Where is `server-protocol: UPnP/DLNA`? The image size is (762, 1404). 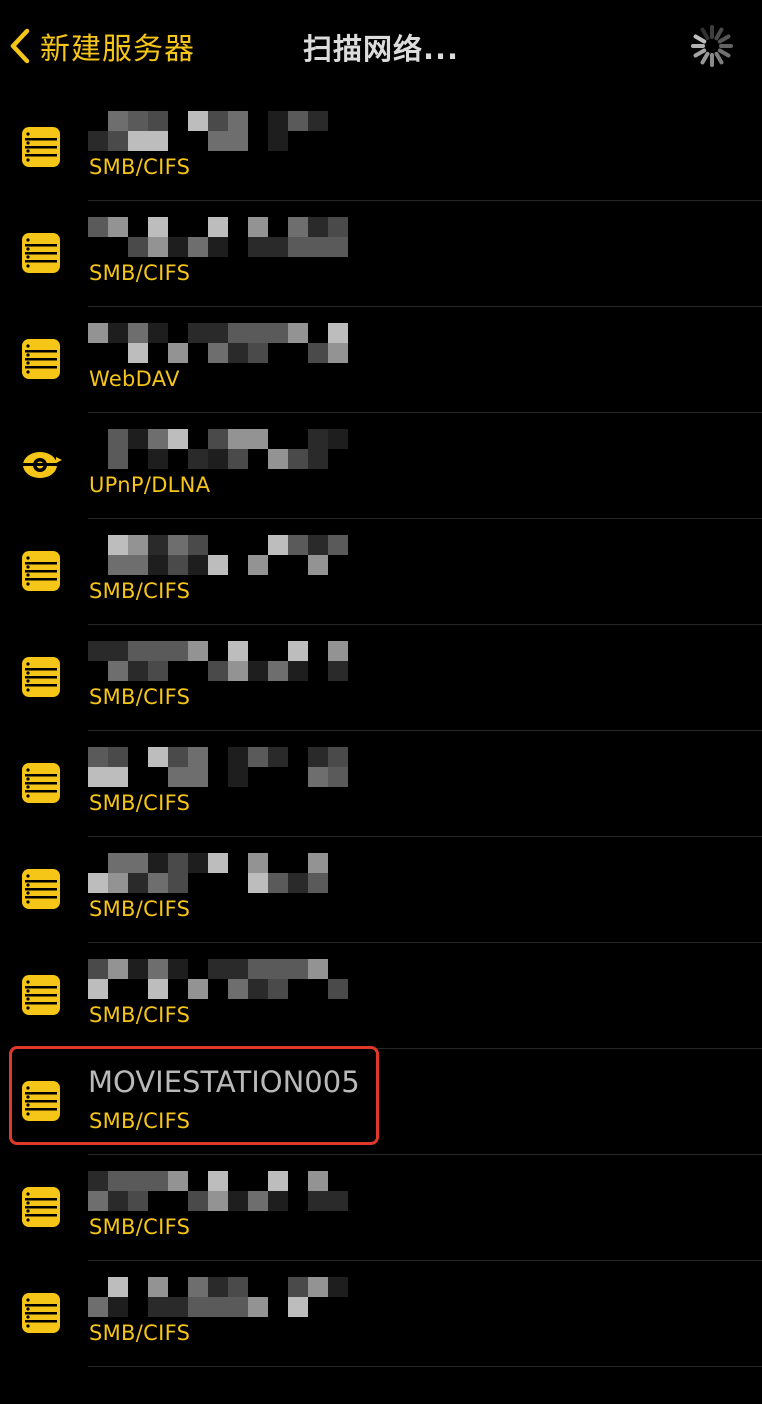 server-protocol: UPnP/DLNA is located at coordinates (150, 485).